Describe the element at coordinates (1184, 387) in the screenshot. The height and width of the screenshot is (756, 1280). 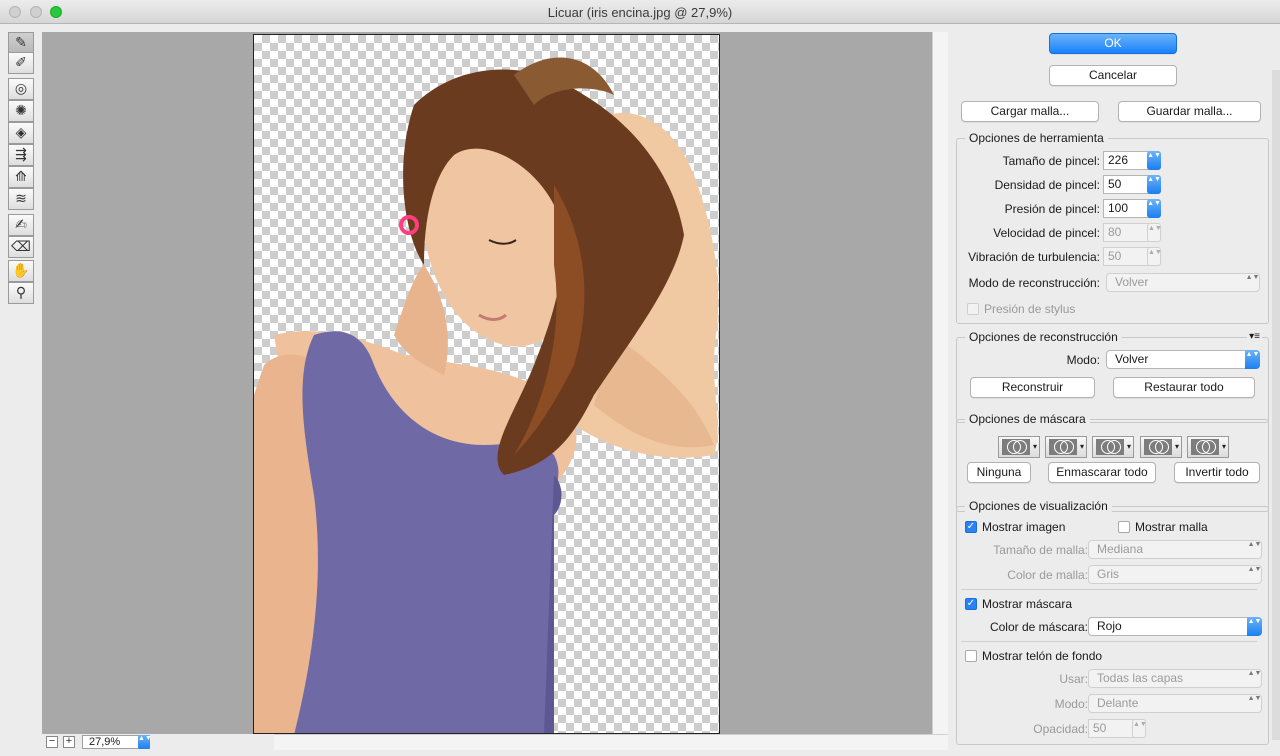
I see `restore-all-button: Restaurar todo` at that location.